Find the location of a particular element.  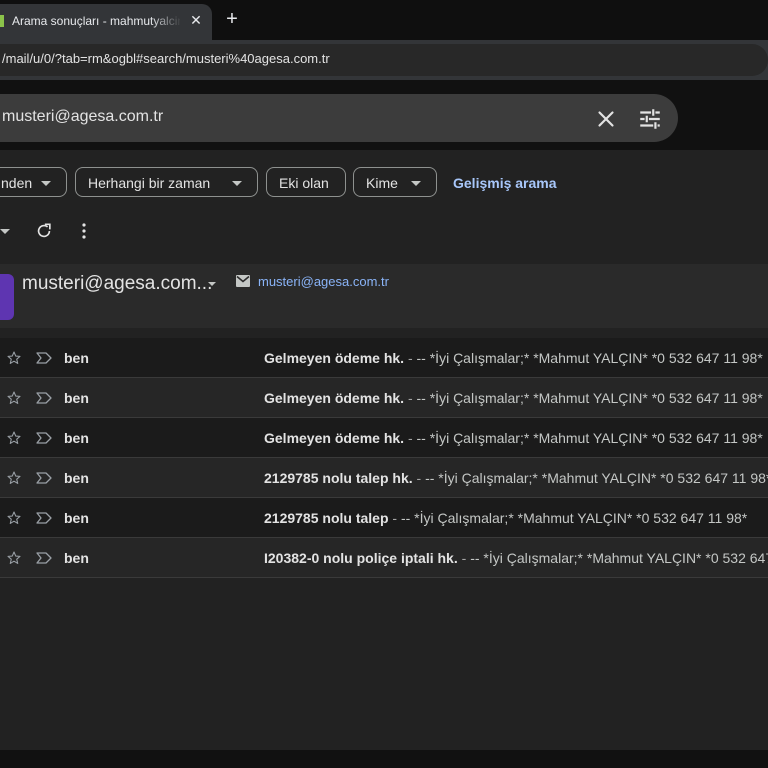

gmail-favicon-icon is located at coordinates (2, 21).